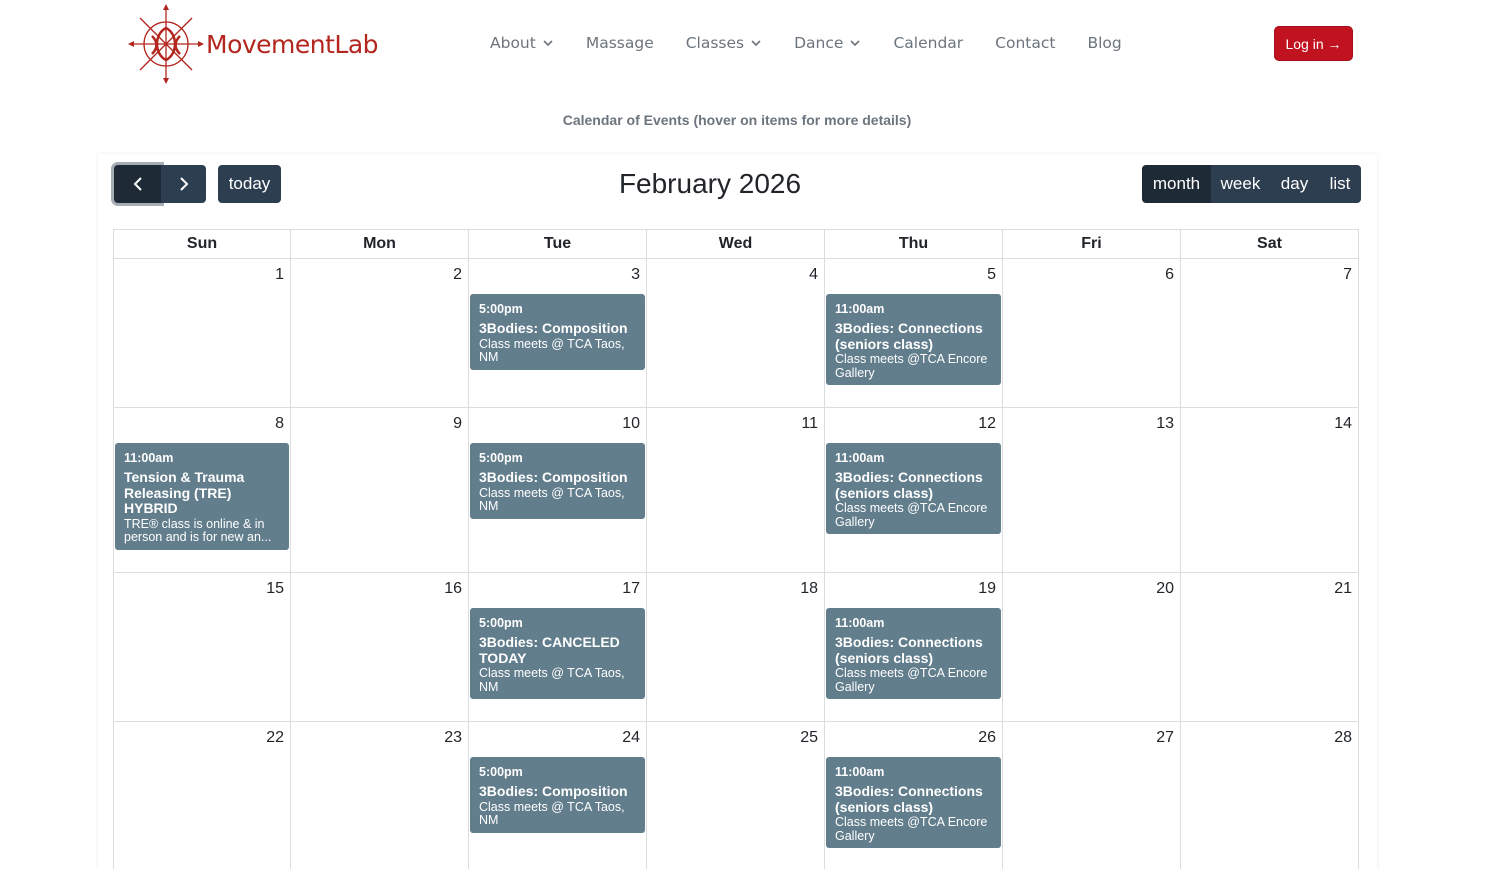  Describe the element at coordinates (991, 275) in the screenshot. I see `day-number: 5` at that location.